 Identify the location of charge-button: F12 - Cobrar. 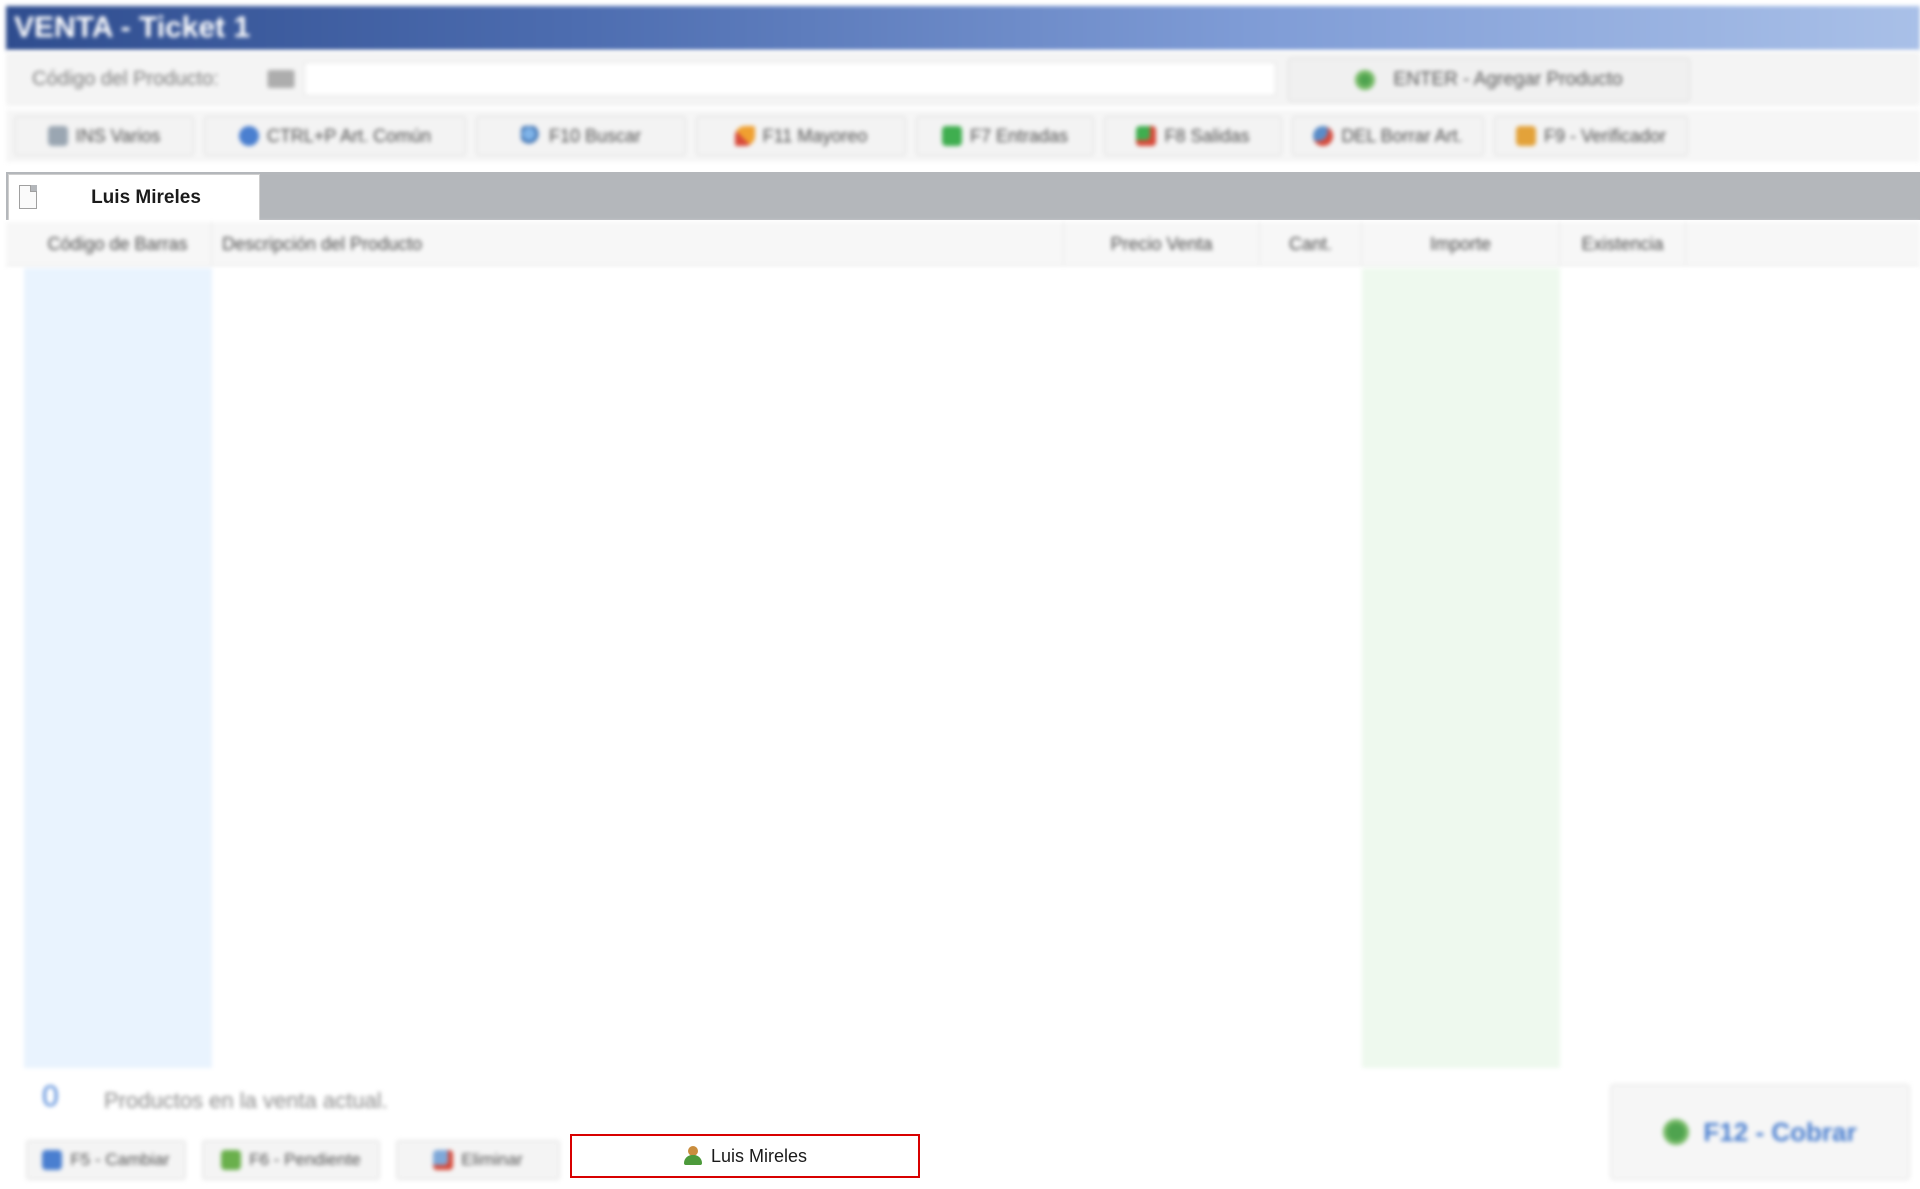
(1760, 1132).